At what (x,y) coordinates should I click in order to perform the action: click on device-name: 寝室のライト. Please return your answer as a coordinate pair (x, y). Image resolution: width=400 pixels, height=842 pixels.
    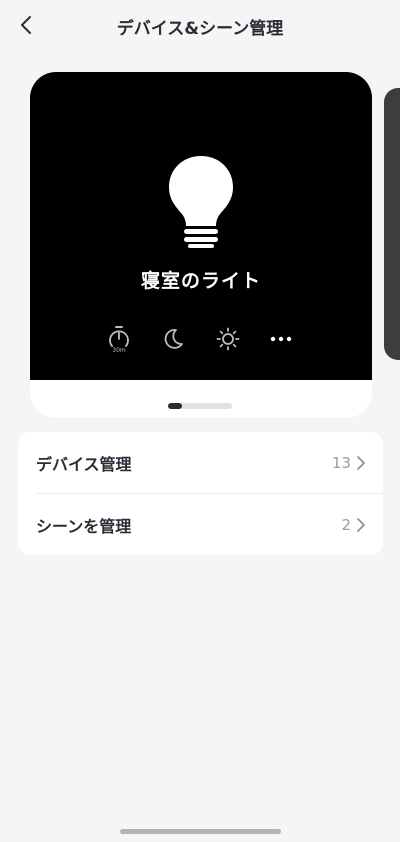
    Looking at the image, I should click on (200, 281).